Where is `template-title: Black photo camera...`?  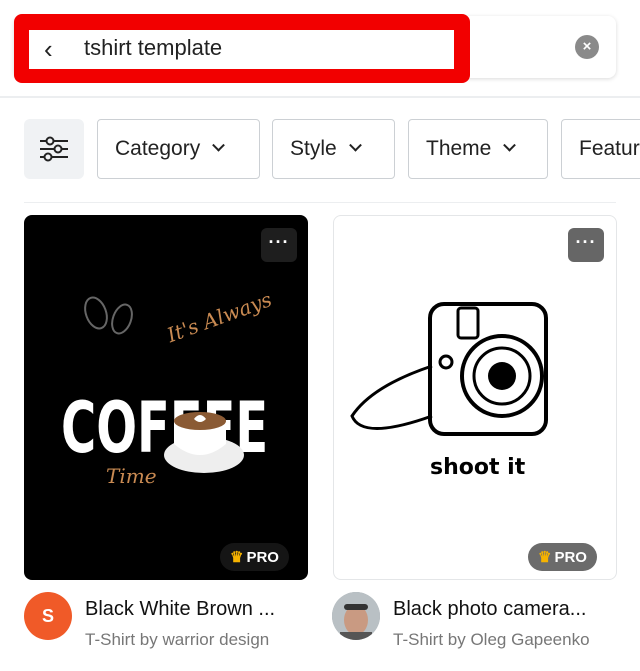 template-title: Black photo camera... is located at coordinates (489, 609).